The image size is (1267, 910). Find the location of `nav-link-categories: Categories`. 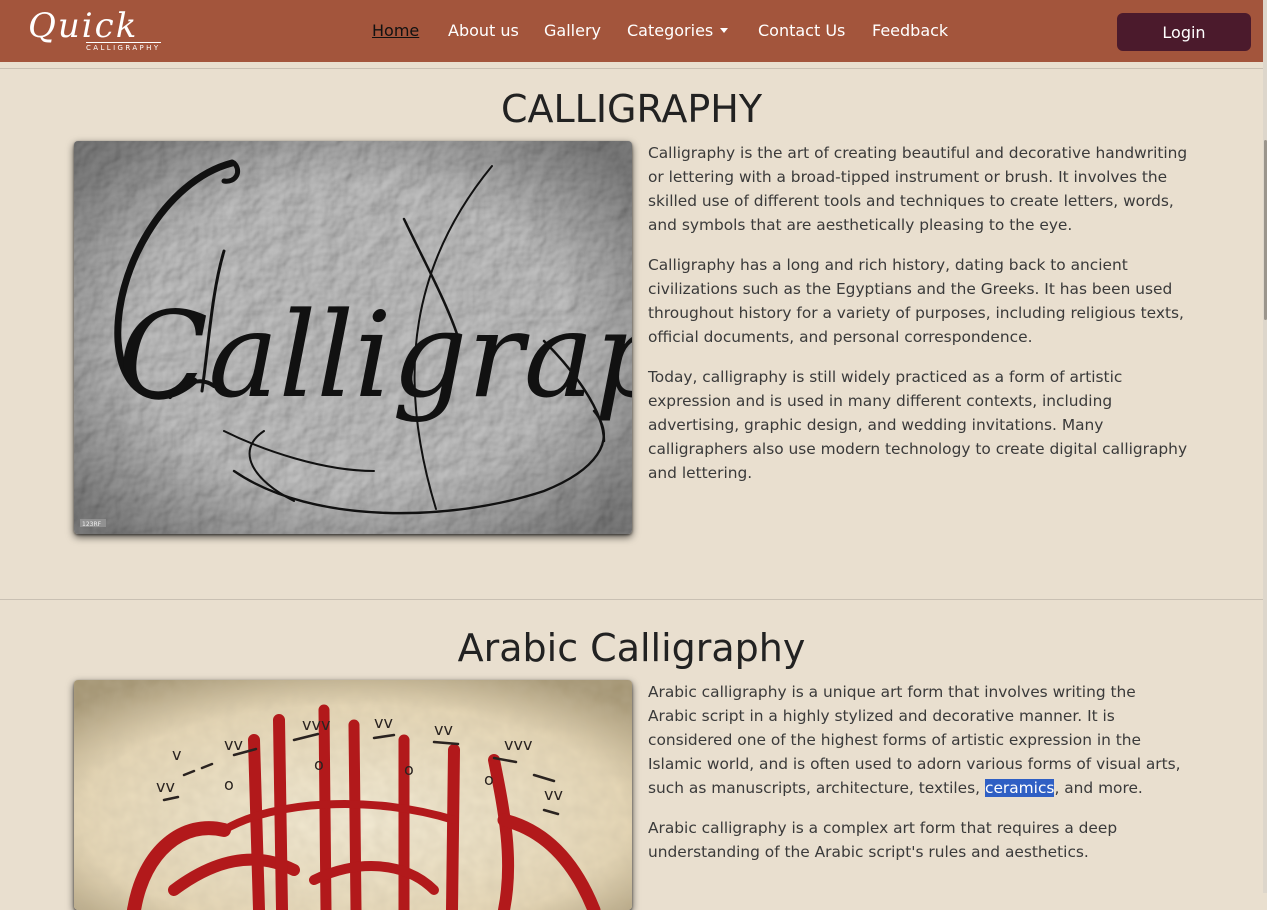

nav-link-categories: Categories is located at coordinates (678, 31).